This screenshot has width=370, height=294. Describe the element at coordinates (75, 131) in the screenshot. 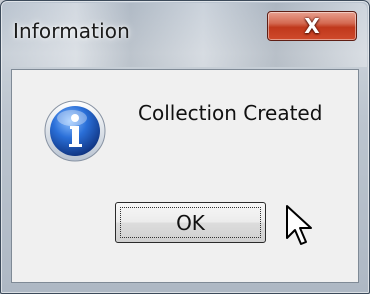

I see `info-icon` at that location.